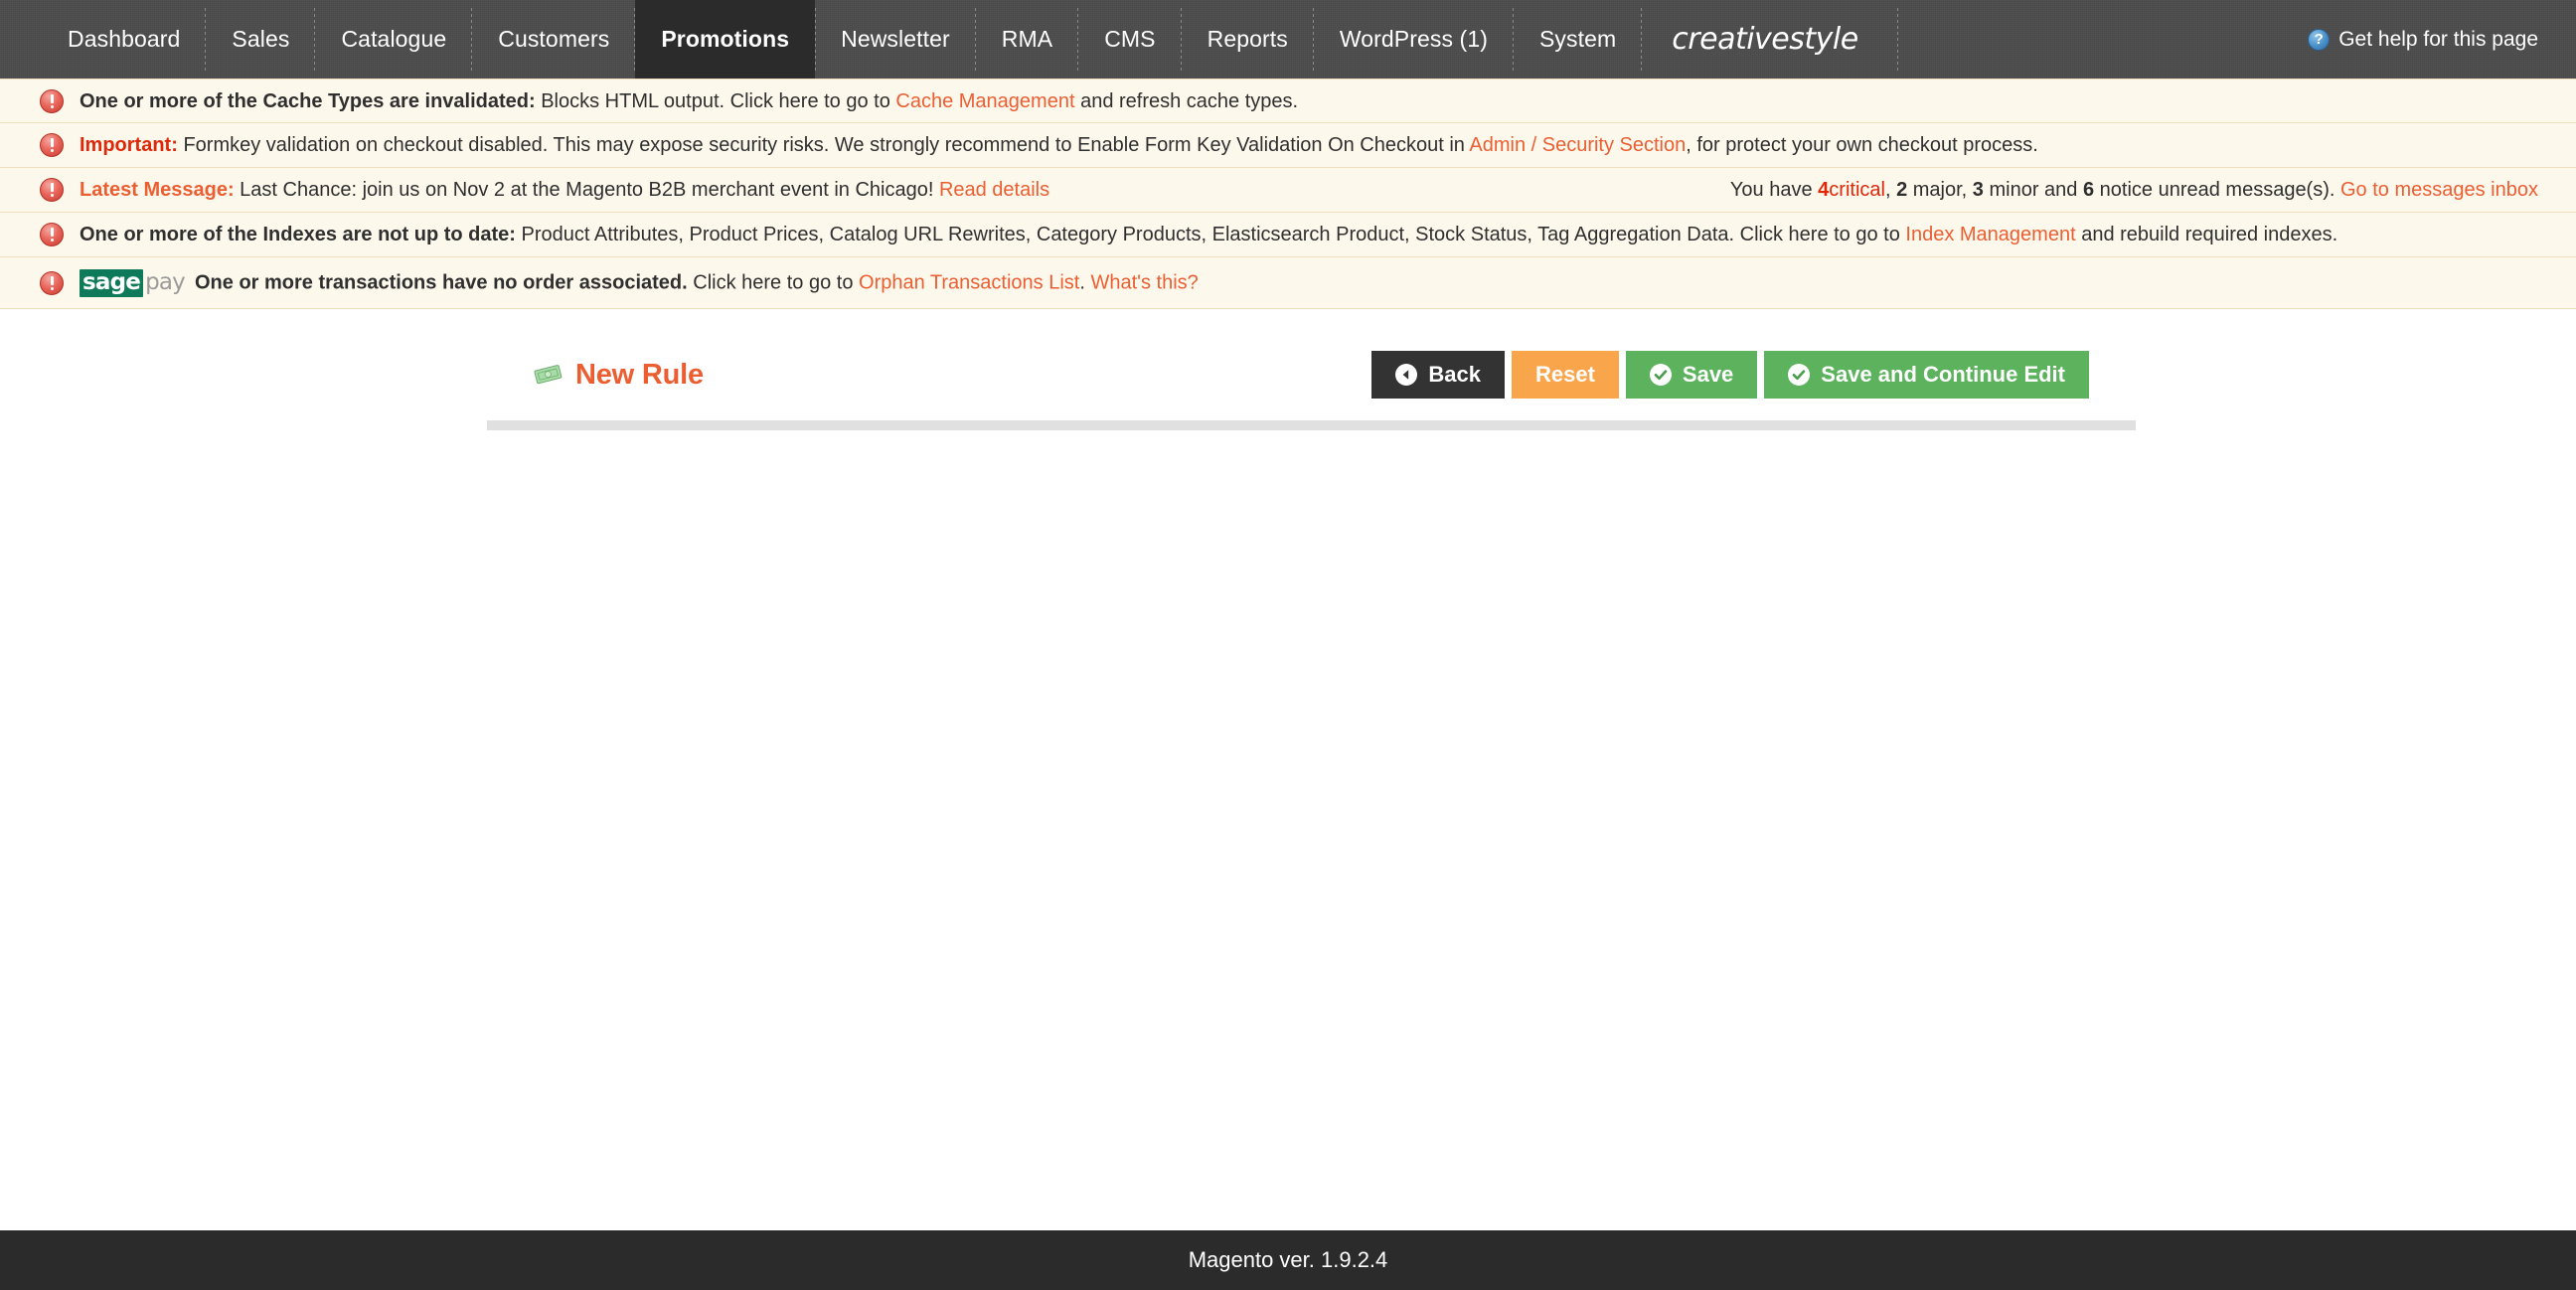  What do you see at coordinates (1890, 189) in the screenshot?
I see `summary-sep: ,` at bounding box center [1890, 189].